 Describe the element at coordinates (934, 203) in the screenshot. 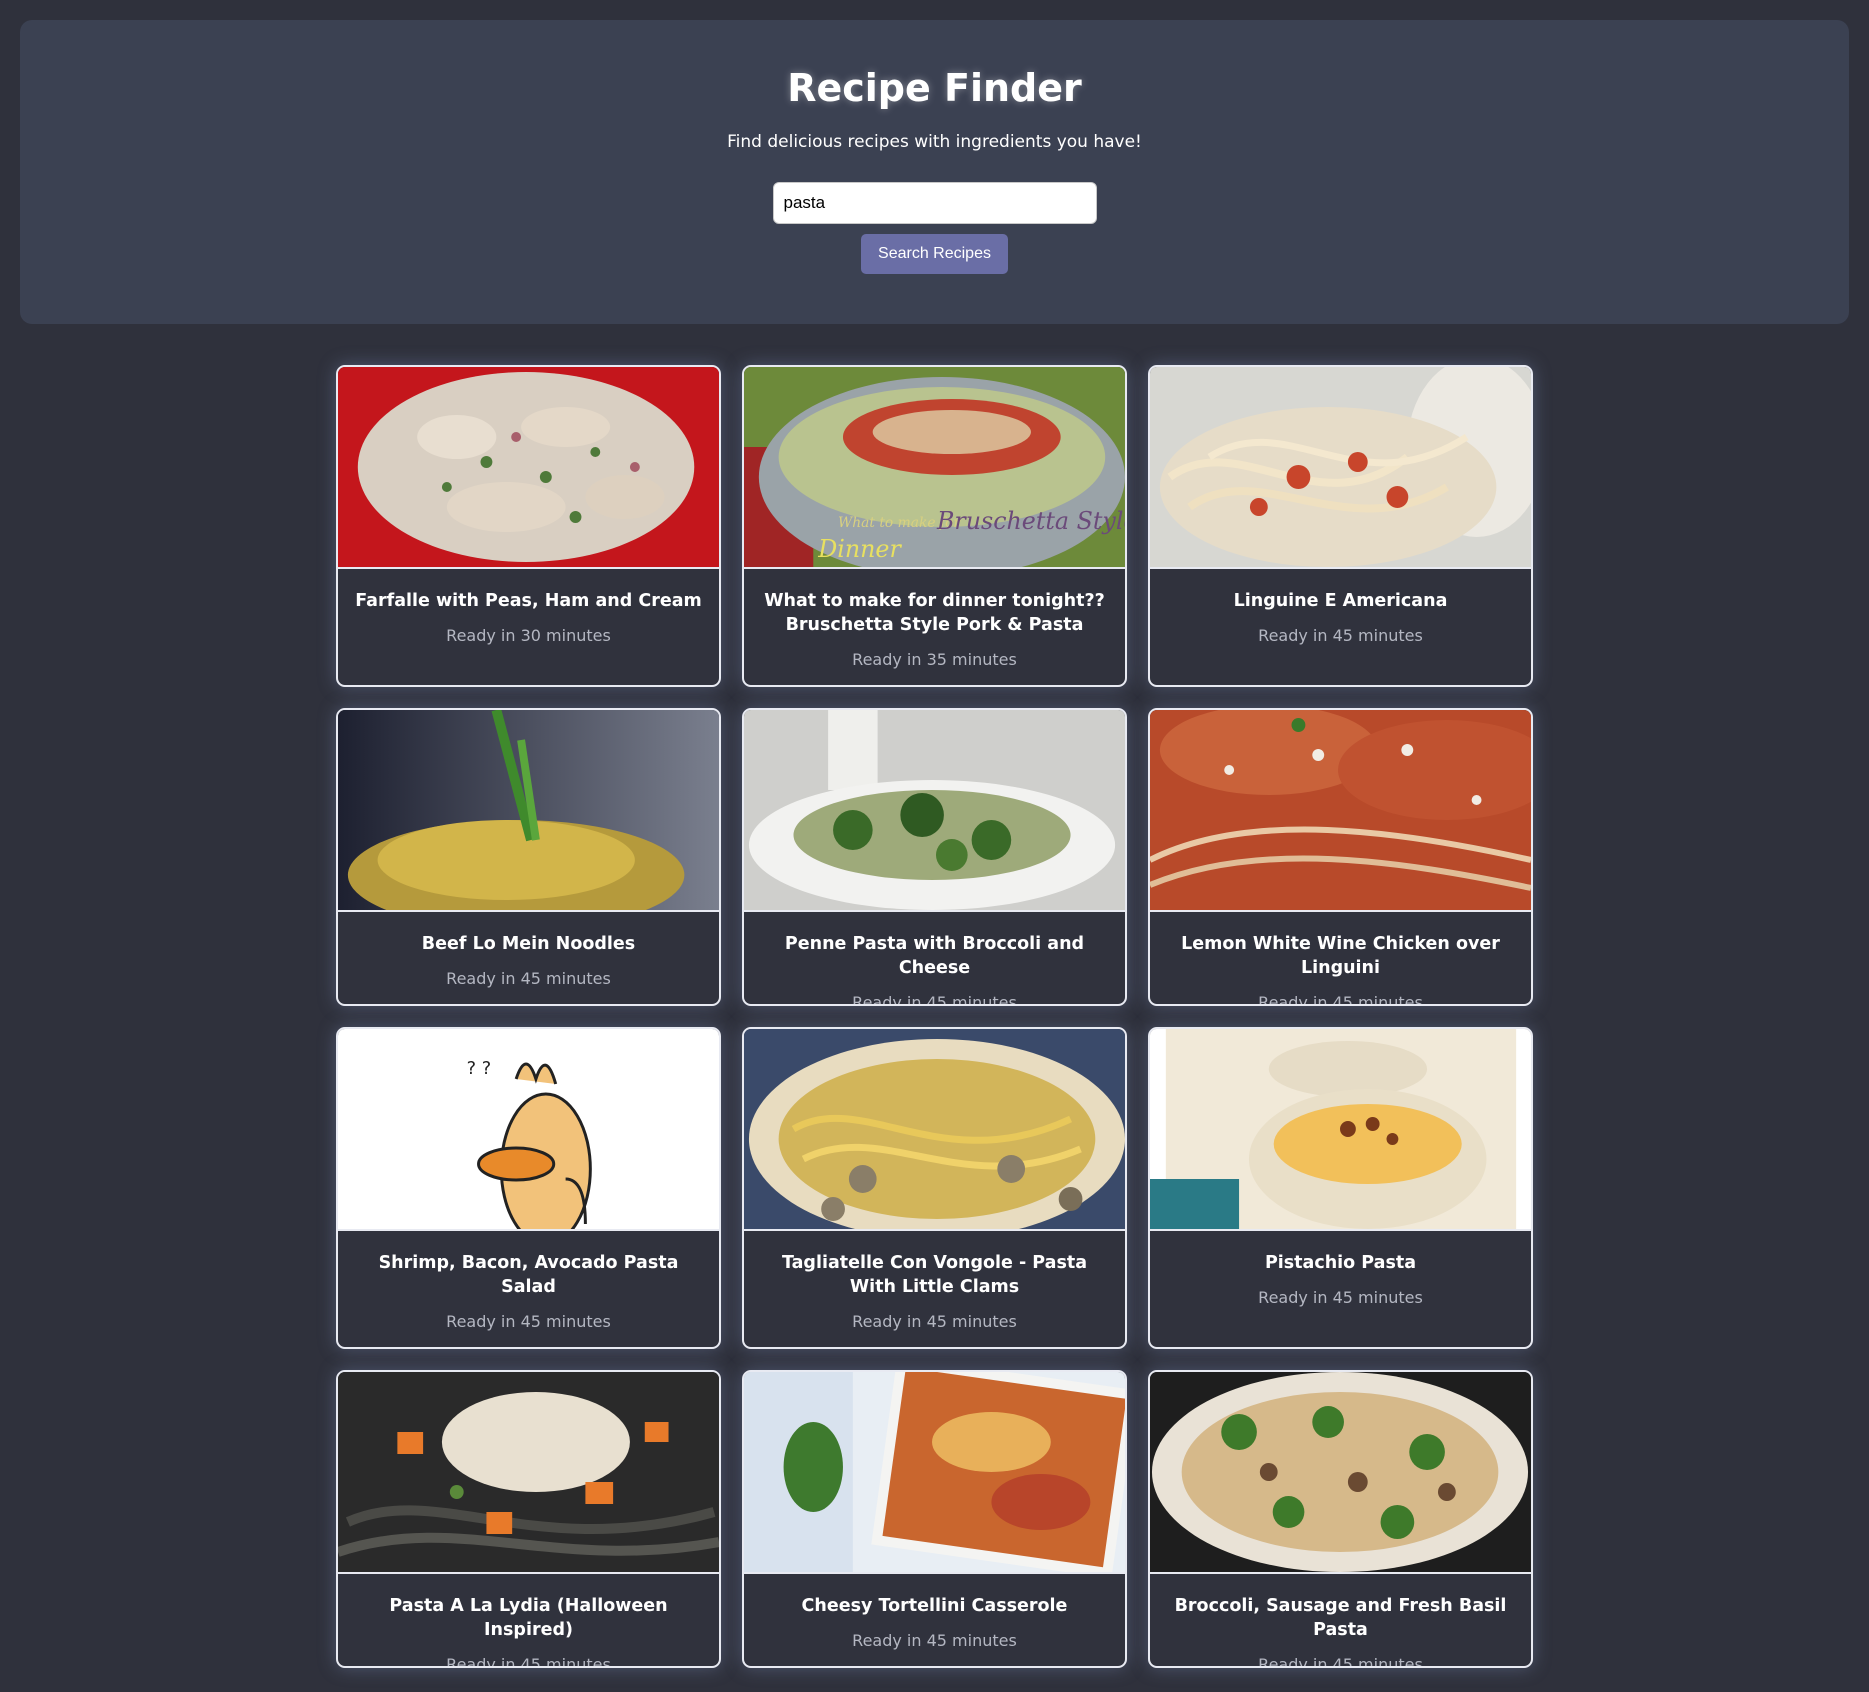

I see `search-input` at that location.